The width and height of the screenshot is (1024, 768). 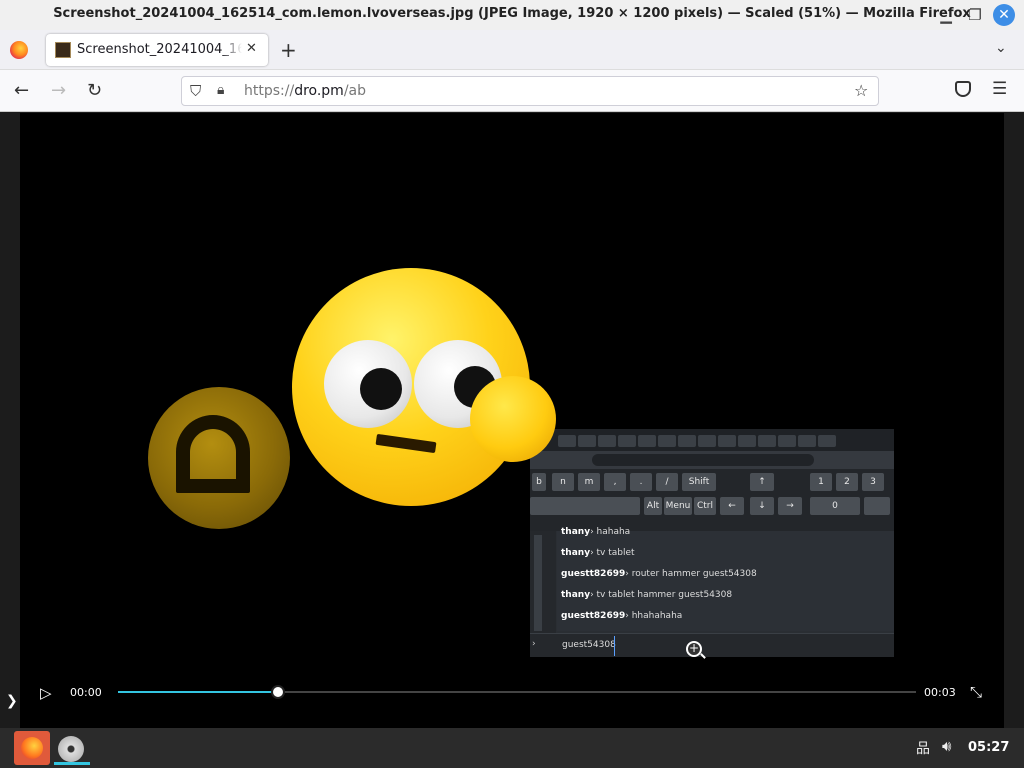 I want to click on inner-key: →, so click(x=790, y=506).